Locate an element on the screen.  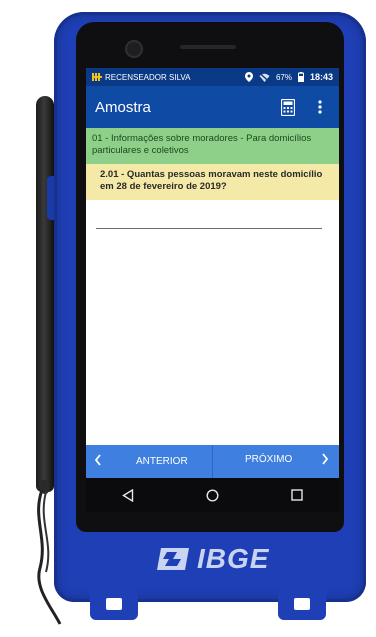
status-user-label: RECENSEADOR SILVA is located at coordinates (148, 77).